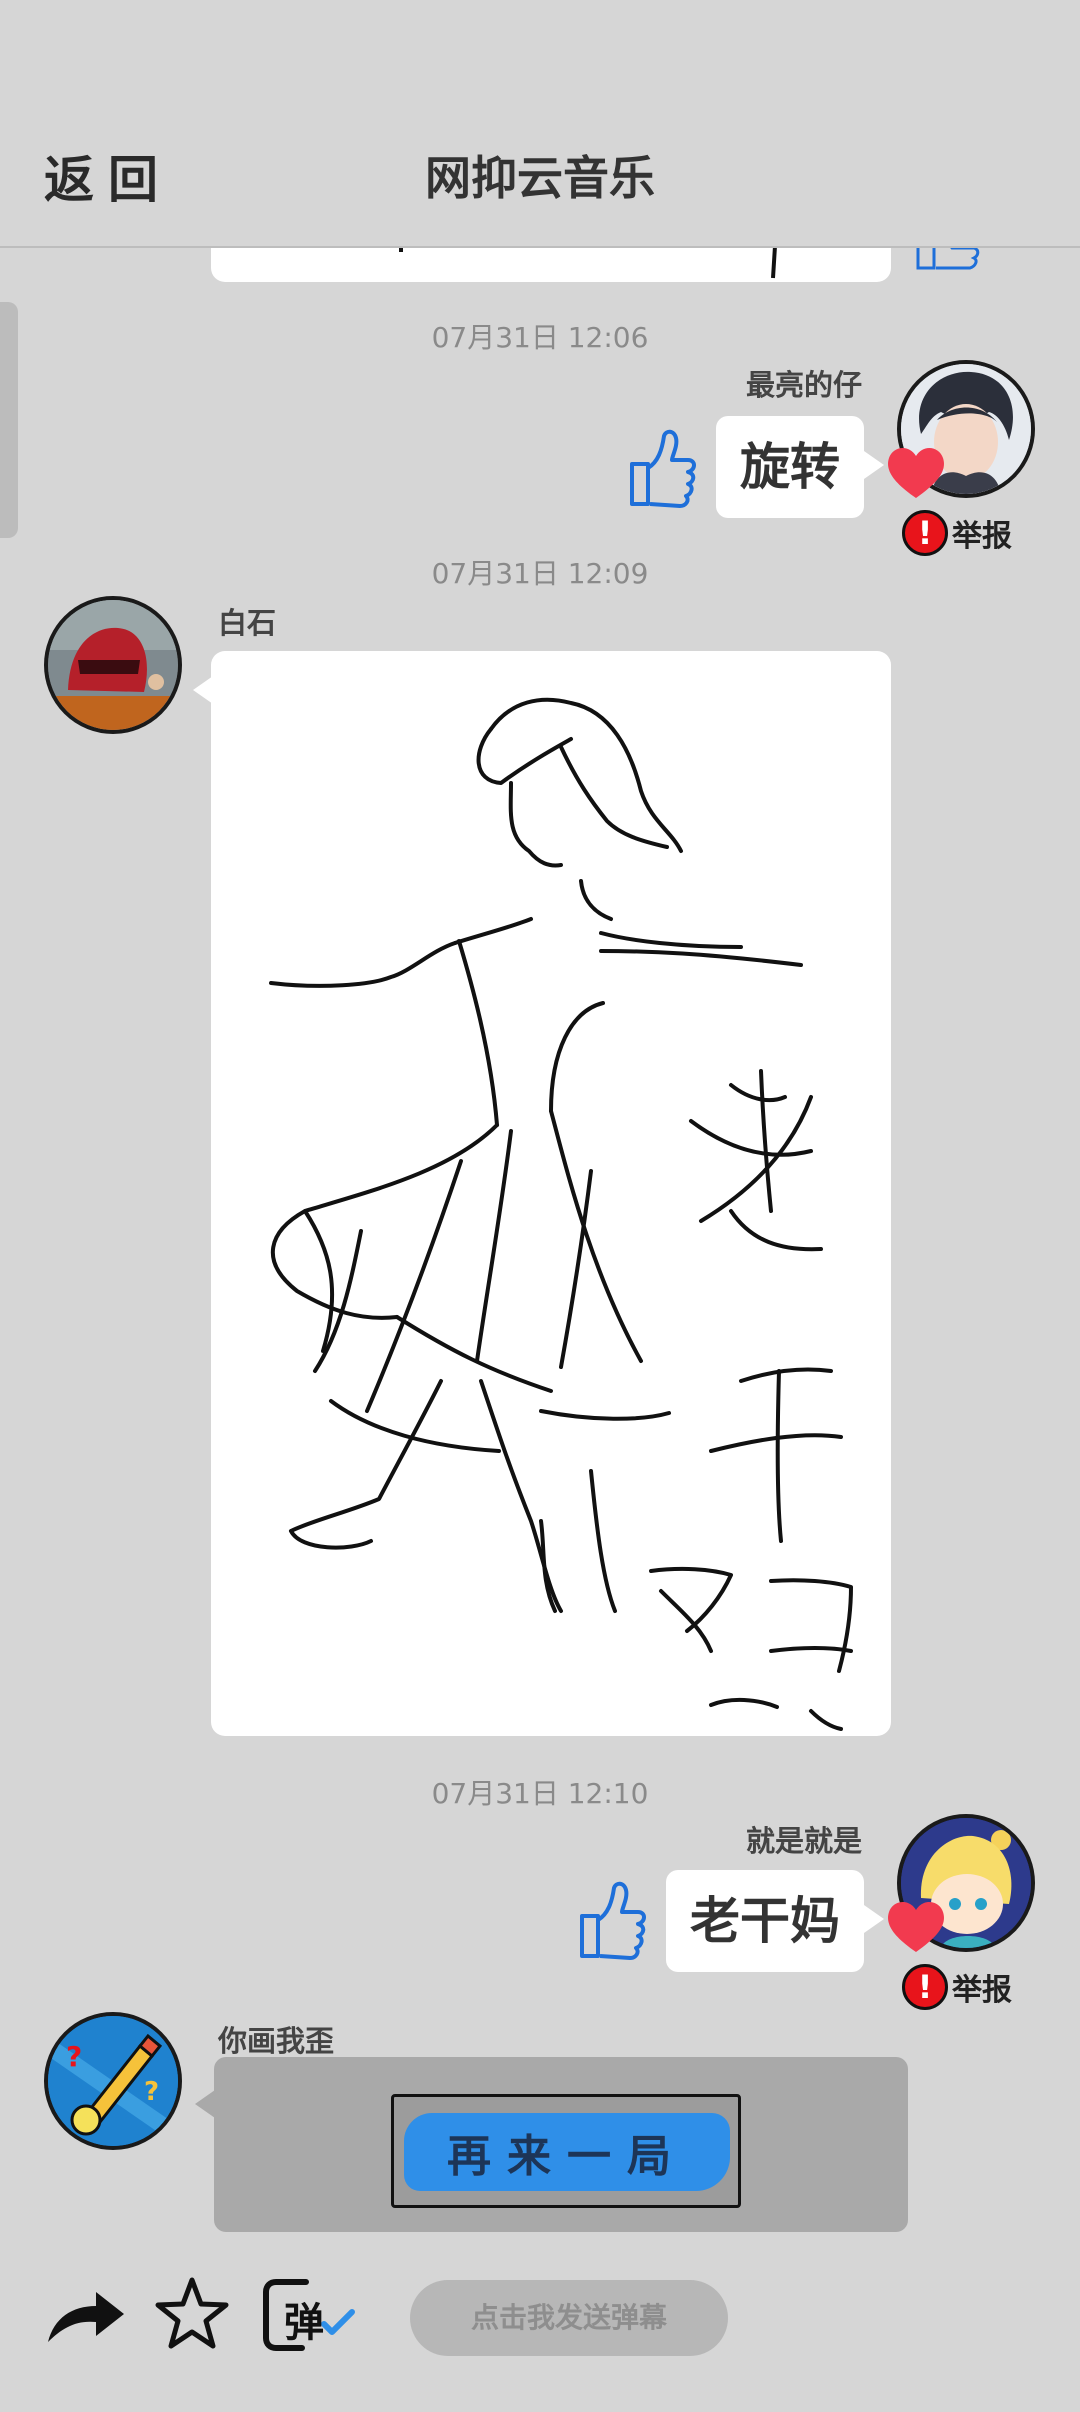  Describe the element at coordinates (540, 573) in the screenshot. I see `message-timestamp: 07月31日 12:09` at that location.